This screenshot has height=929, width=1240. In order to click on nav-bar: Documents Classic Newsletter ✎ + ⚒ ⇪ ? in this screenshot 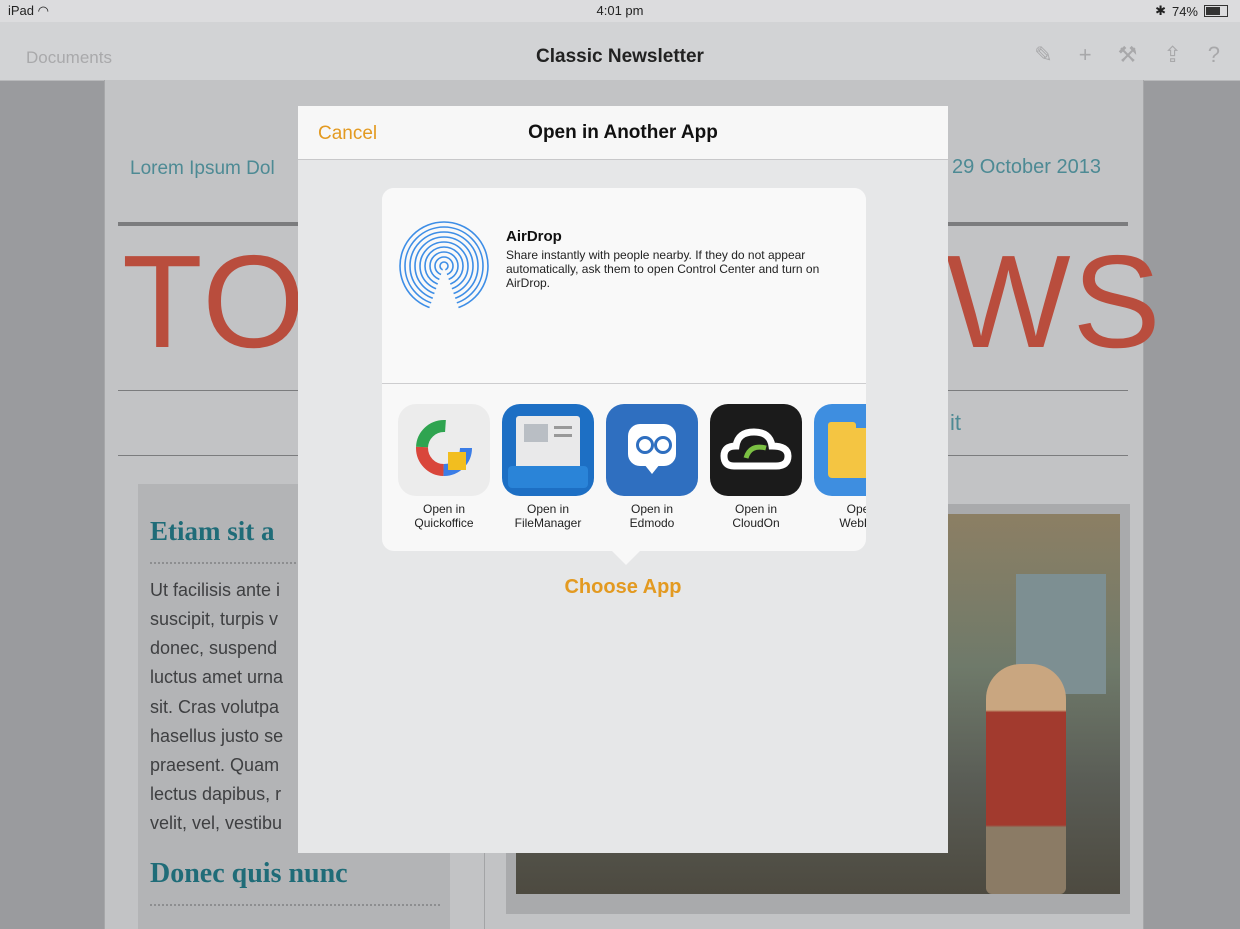, I will do `click(620, 51)`.